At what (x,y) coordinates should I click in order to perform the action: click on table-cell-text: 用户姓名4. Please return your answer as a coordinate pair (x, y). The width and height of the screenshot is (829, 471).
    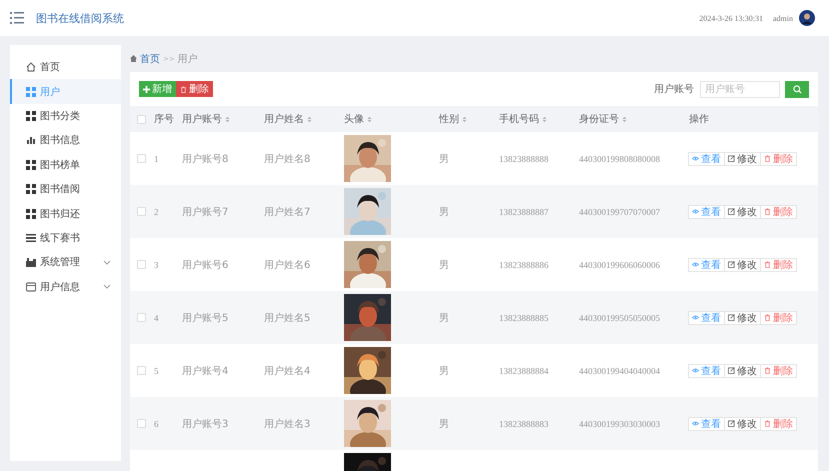
    Looking at the image, I should click on (287, 371).